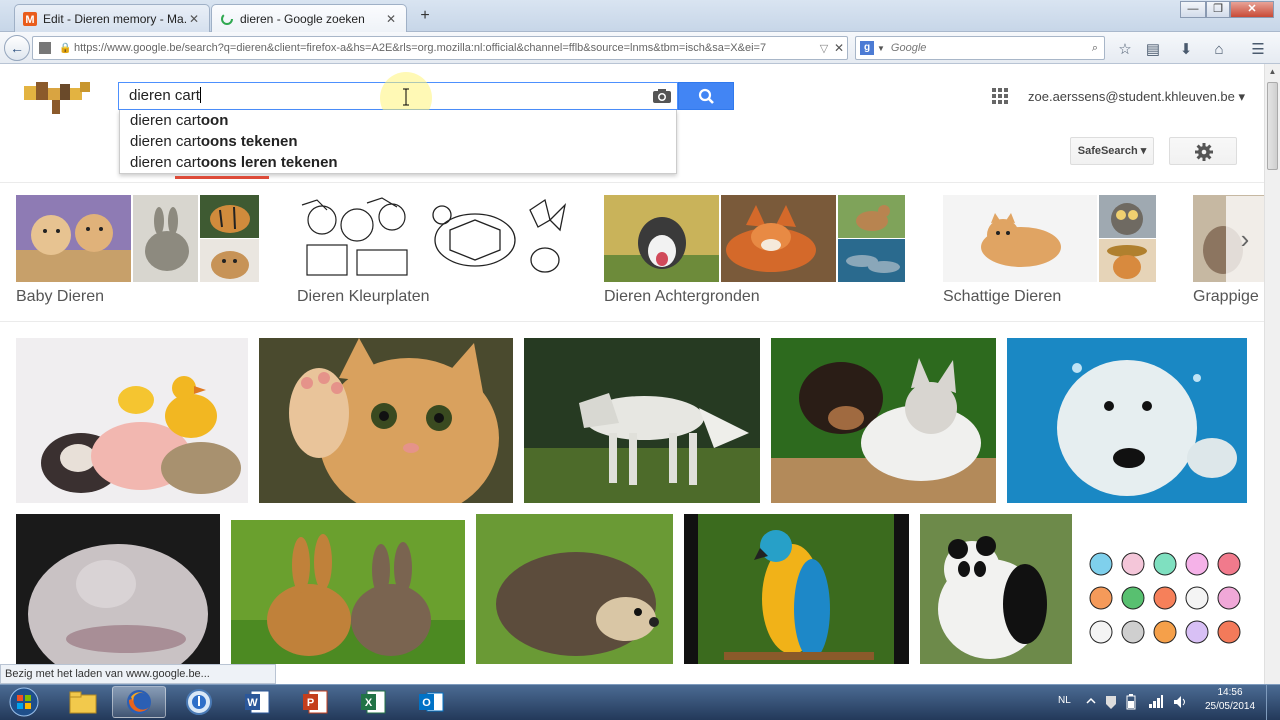 The height and width of the screenshot is (720, 1280). Describe the element at coordinates (1165, 589) in the screenshot. I see `result-image-cartoon-animals` at that location.